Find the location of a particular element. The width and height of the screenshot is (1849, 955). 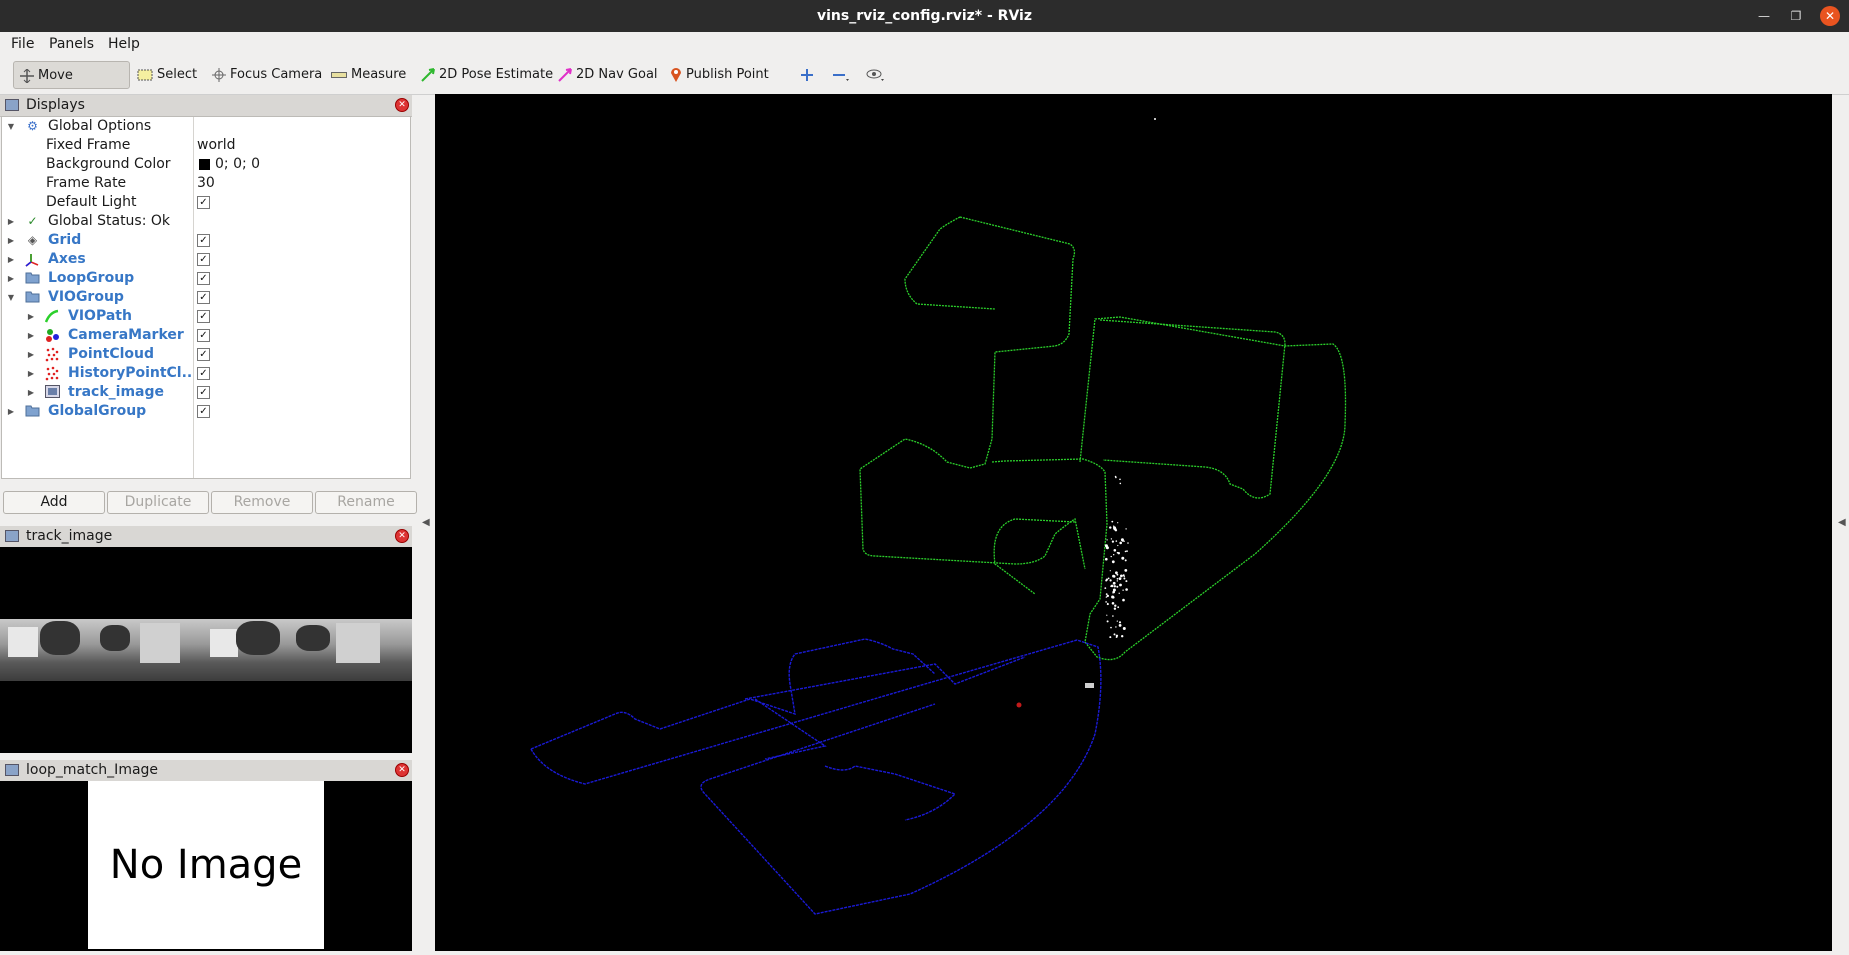

global-path-segment is located at coordinates (890, 793).